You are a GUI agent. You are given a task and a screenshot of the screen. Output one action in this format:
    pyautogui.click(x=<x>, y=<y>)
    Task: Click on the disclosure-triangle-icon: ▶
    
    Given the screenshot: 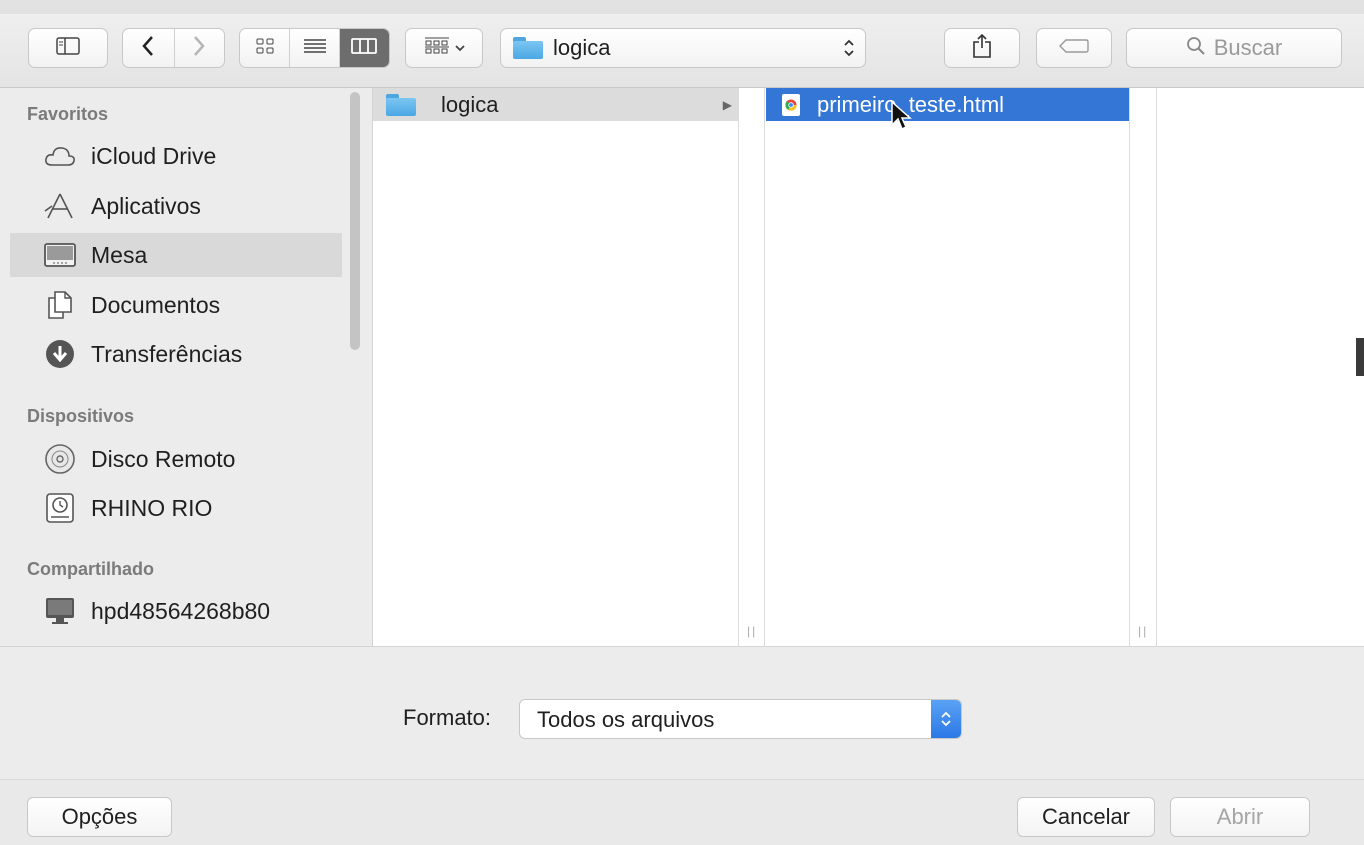 What is the action you would take?
    pyautogui.click(x=727, y=104)
    